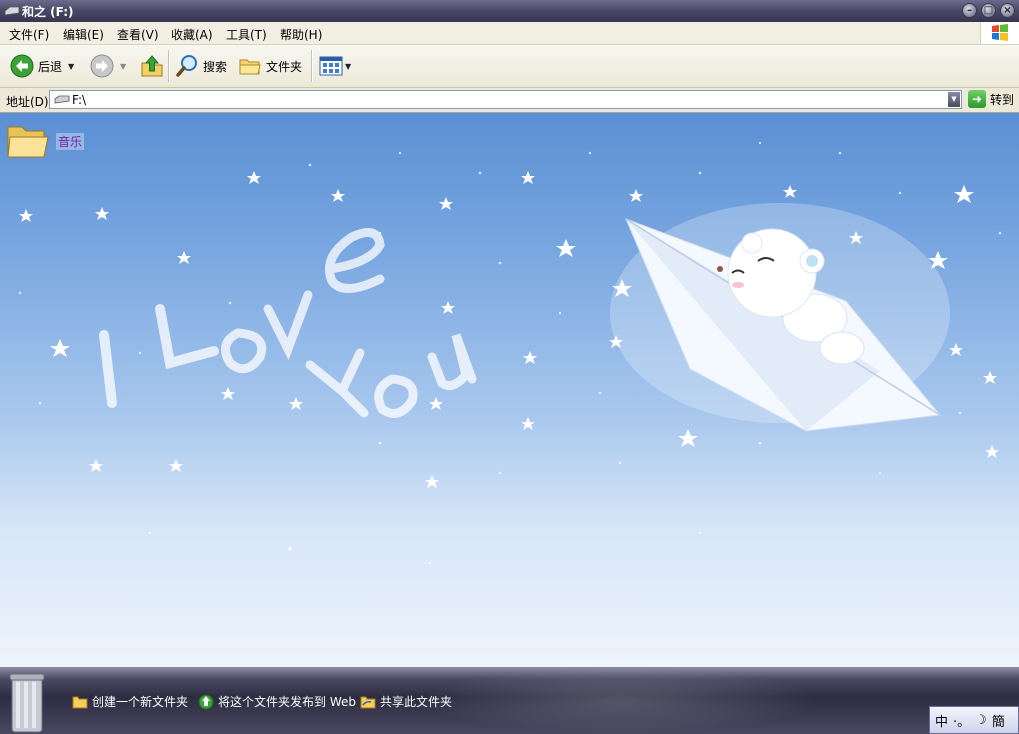 The width and height of the screenshot is (1019, 734). I want to click on ime-indicator: 中 ·。 ☽ 簡, so click(974, 720).